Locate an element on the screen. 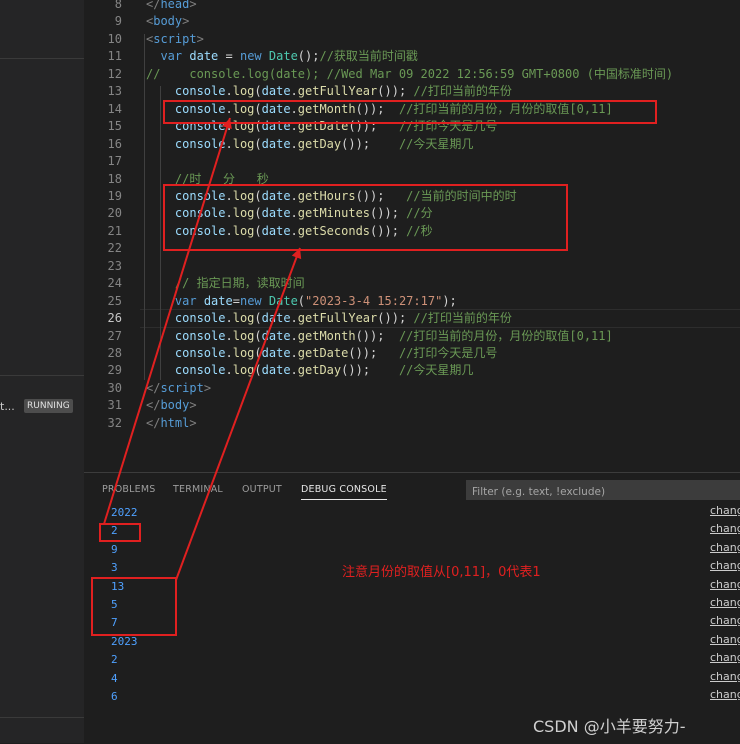  code-line: 10 <script> is located at coordinates (412, 39).